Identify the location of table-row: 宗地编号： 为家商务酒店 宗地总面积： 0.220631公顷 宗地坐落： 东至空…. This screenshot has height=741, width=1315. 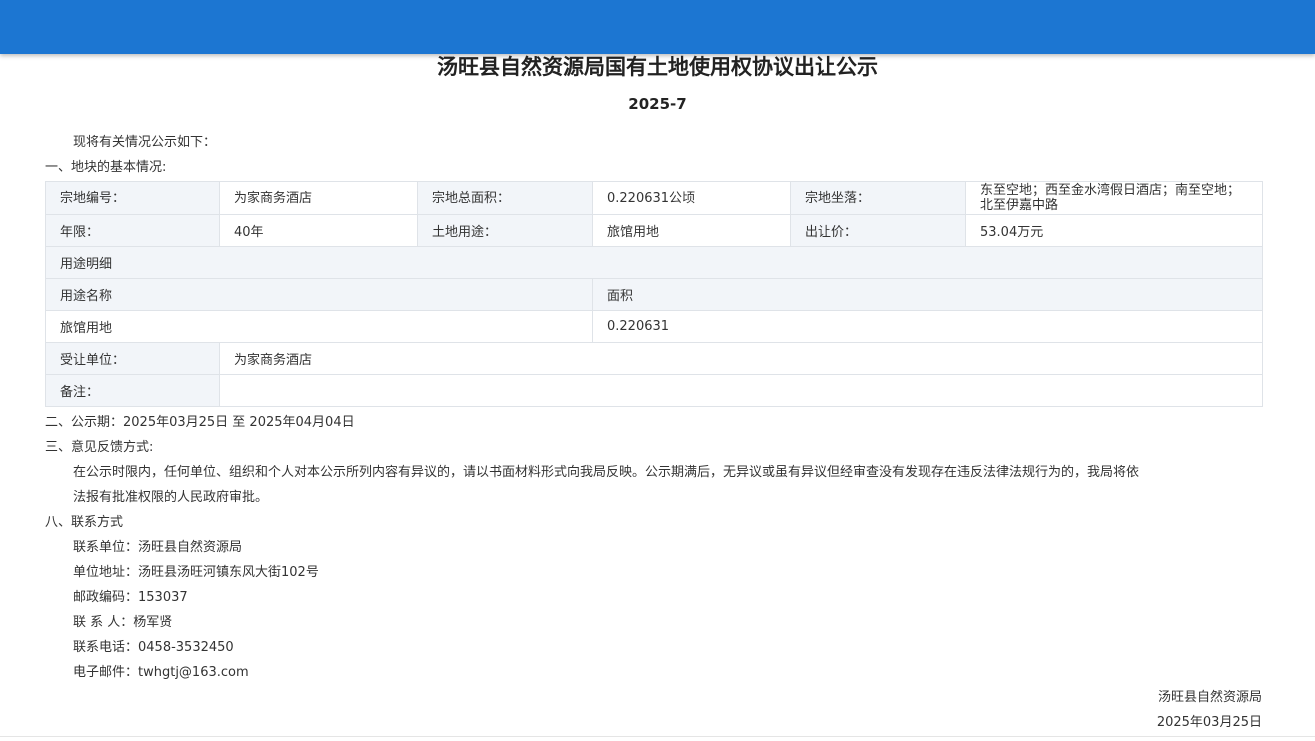
(654, 198).